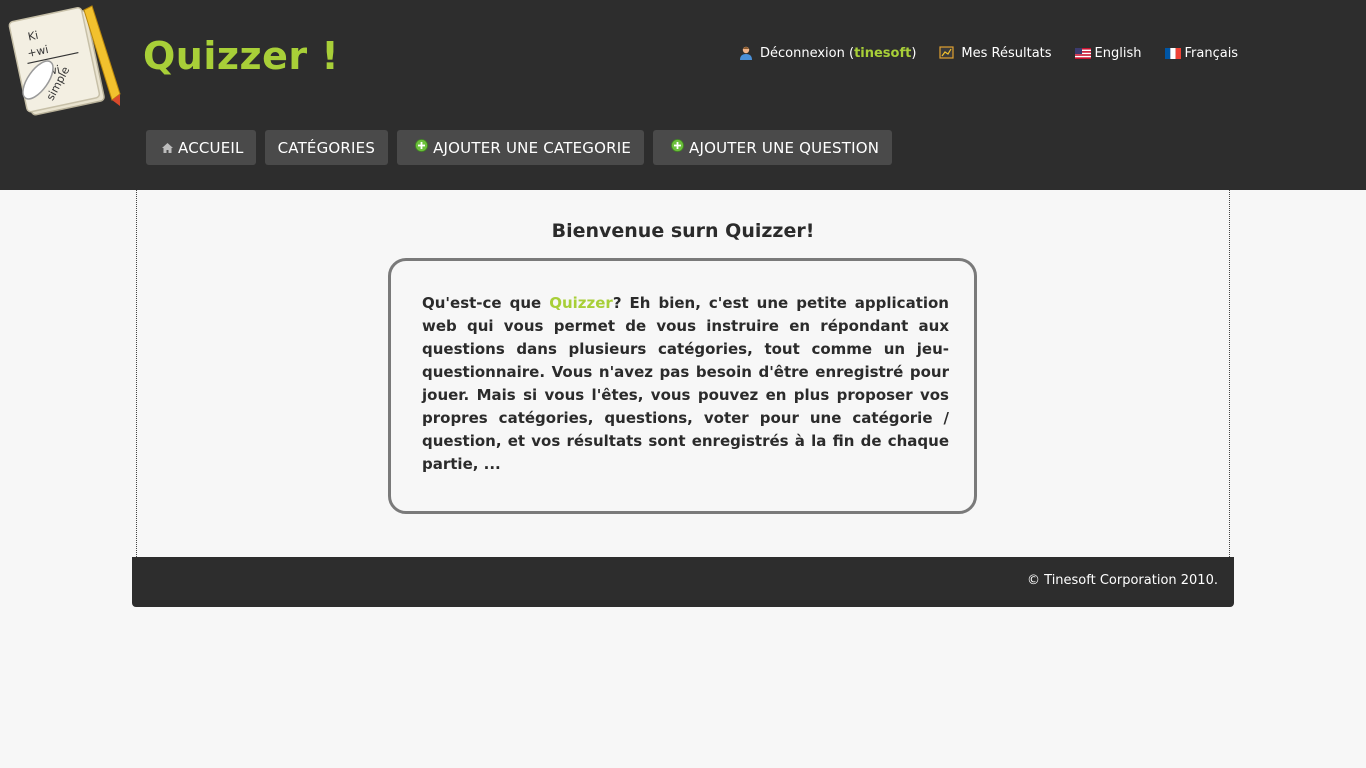 The image size is (1366, 768). Describe the element at coordinates (746, 53) in the screenshot. I see `user-icon` at that location.